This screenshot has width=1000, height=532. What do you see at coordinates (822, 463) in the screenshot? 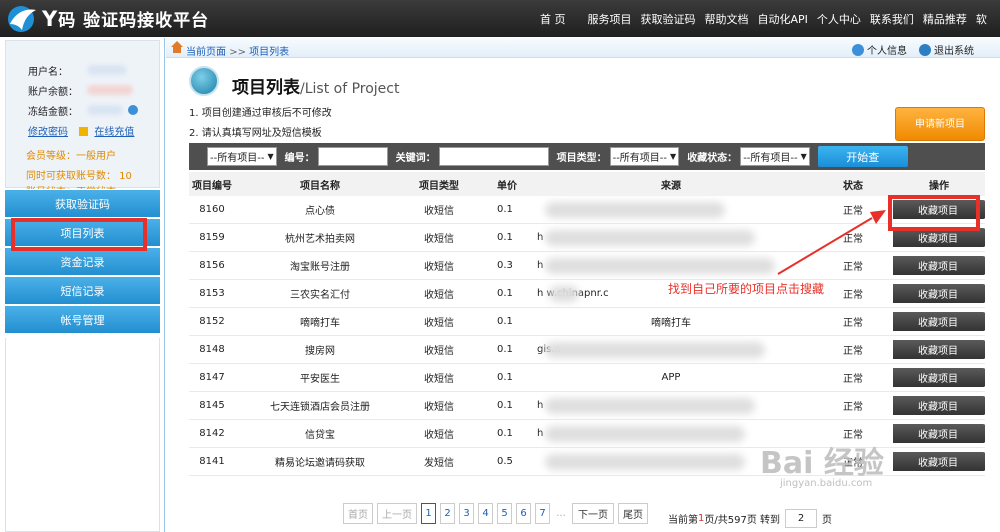
I see `watermark: Bai 经验` at bounding box center [822, 463].